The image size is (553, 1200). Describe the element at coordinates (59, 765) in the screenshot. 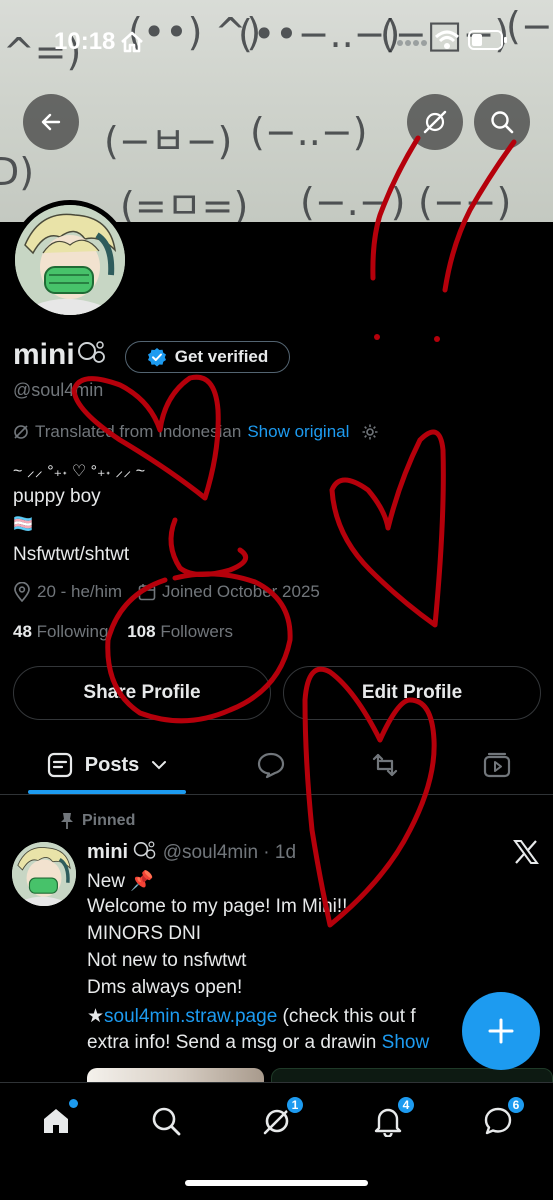

I see `posts-tab-icon` at that location.